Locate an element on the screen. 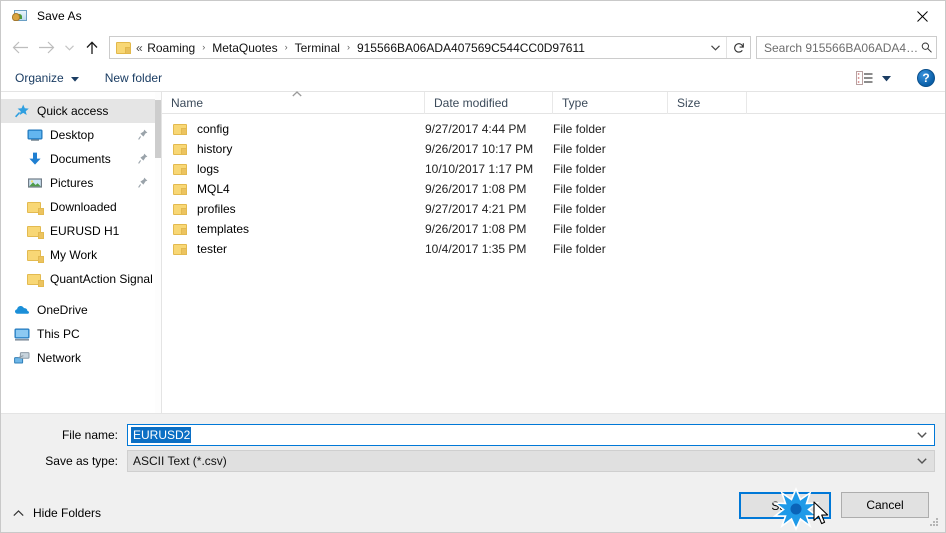 Image resolution: width=946 pixels, height=533 pixels. hide-folders-label: Hide Folders is located at coordinates (67, 513).